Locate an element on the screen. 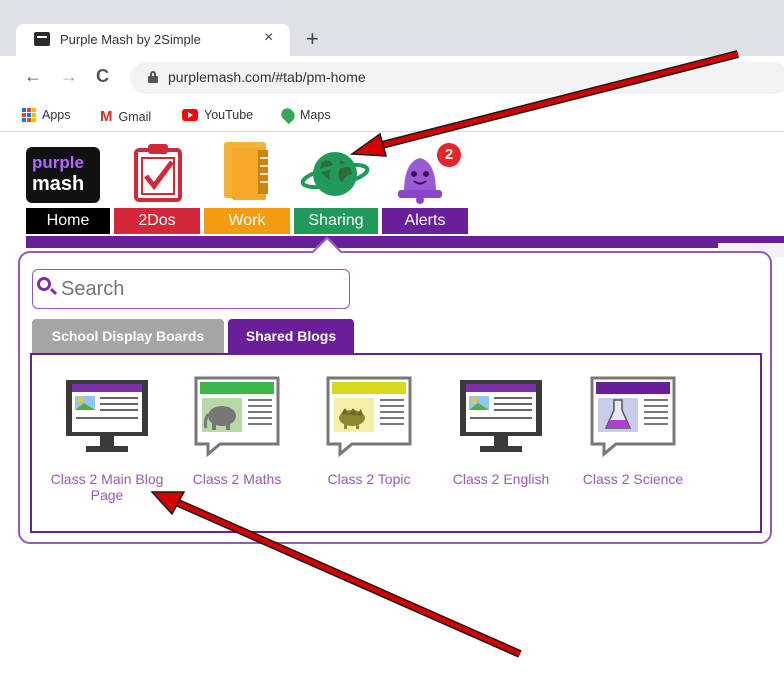 Image resolution: width=784 pixels, height=683 pixels. tab-school-display-boards: School Display Boards is located at coordinates (128, 336).